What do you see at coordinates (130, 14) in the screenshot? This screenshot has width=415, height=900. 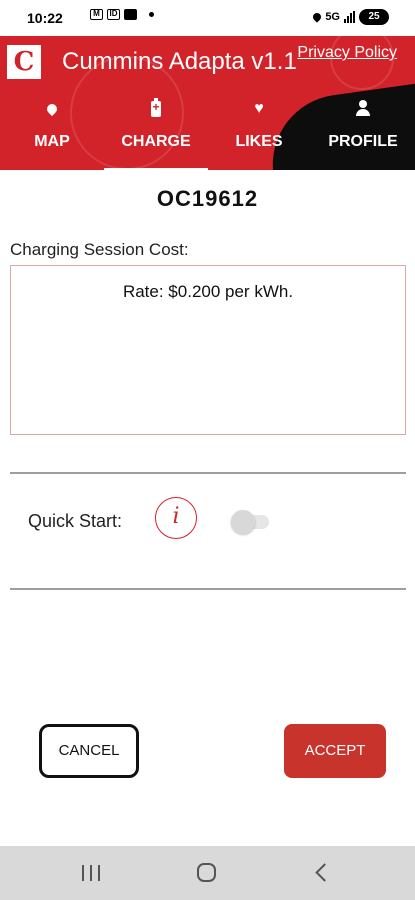 I see `youtube-icon` at bounding box center [130, 14].